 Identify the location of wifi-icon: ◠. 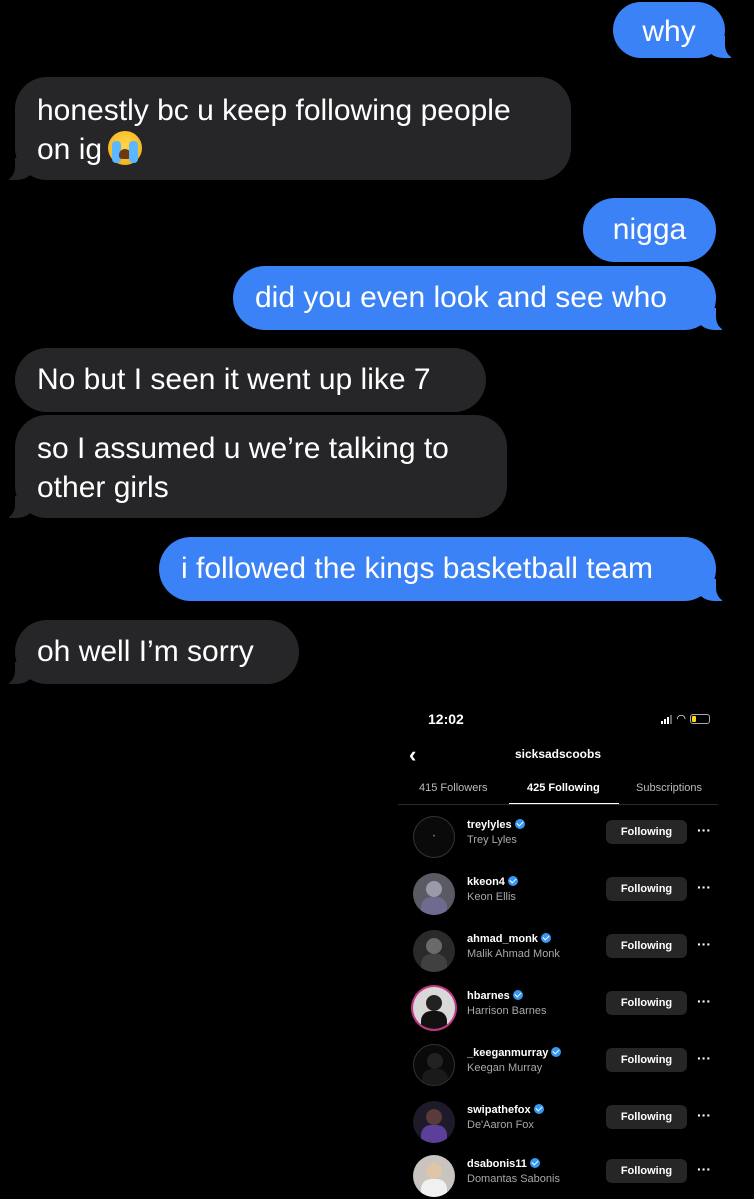
(681, 719).